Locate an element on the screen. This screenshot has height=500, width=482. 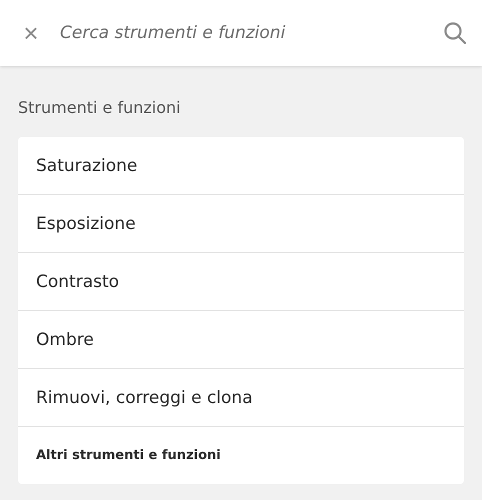
section-title: Strumenti e funzioni is located at coordinates (100, 107).